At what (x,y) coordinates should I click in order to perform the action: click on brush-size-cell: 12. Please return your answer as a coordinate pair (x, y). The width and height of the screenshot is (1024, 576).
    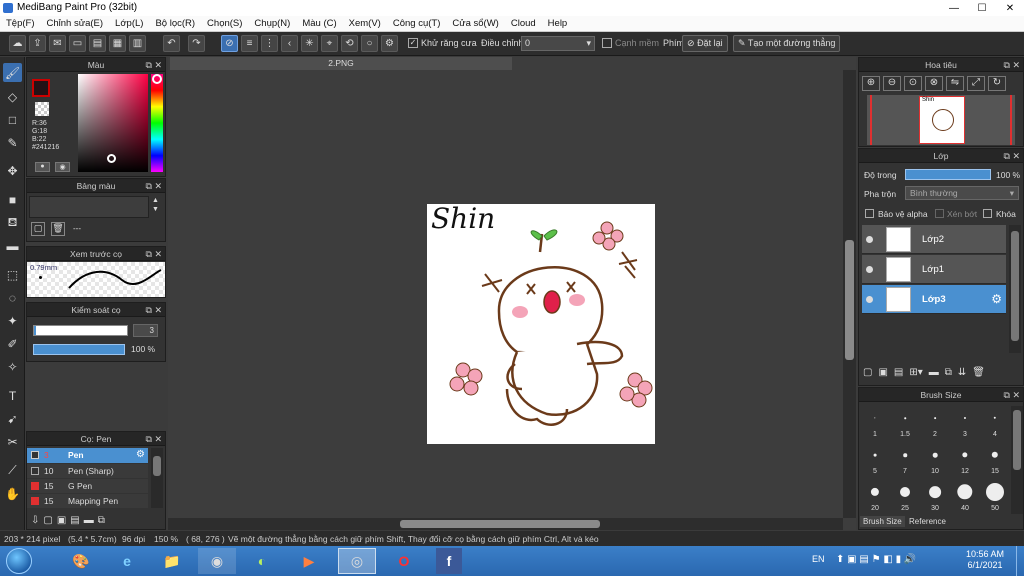
    Looking at the image, I should click on (965, 458).